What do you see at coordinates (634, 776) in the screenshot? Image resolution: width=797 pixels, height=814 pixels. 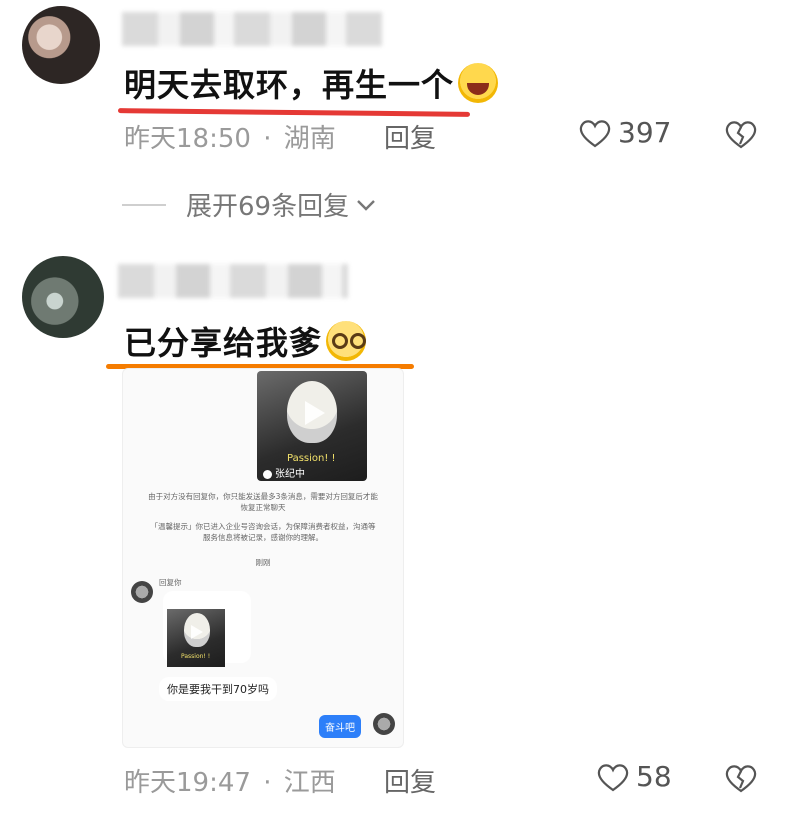 I see `like-button: 58` at bounding box center [634, 776].